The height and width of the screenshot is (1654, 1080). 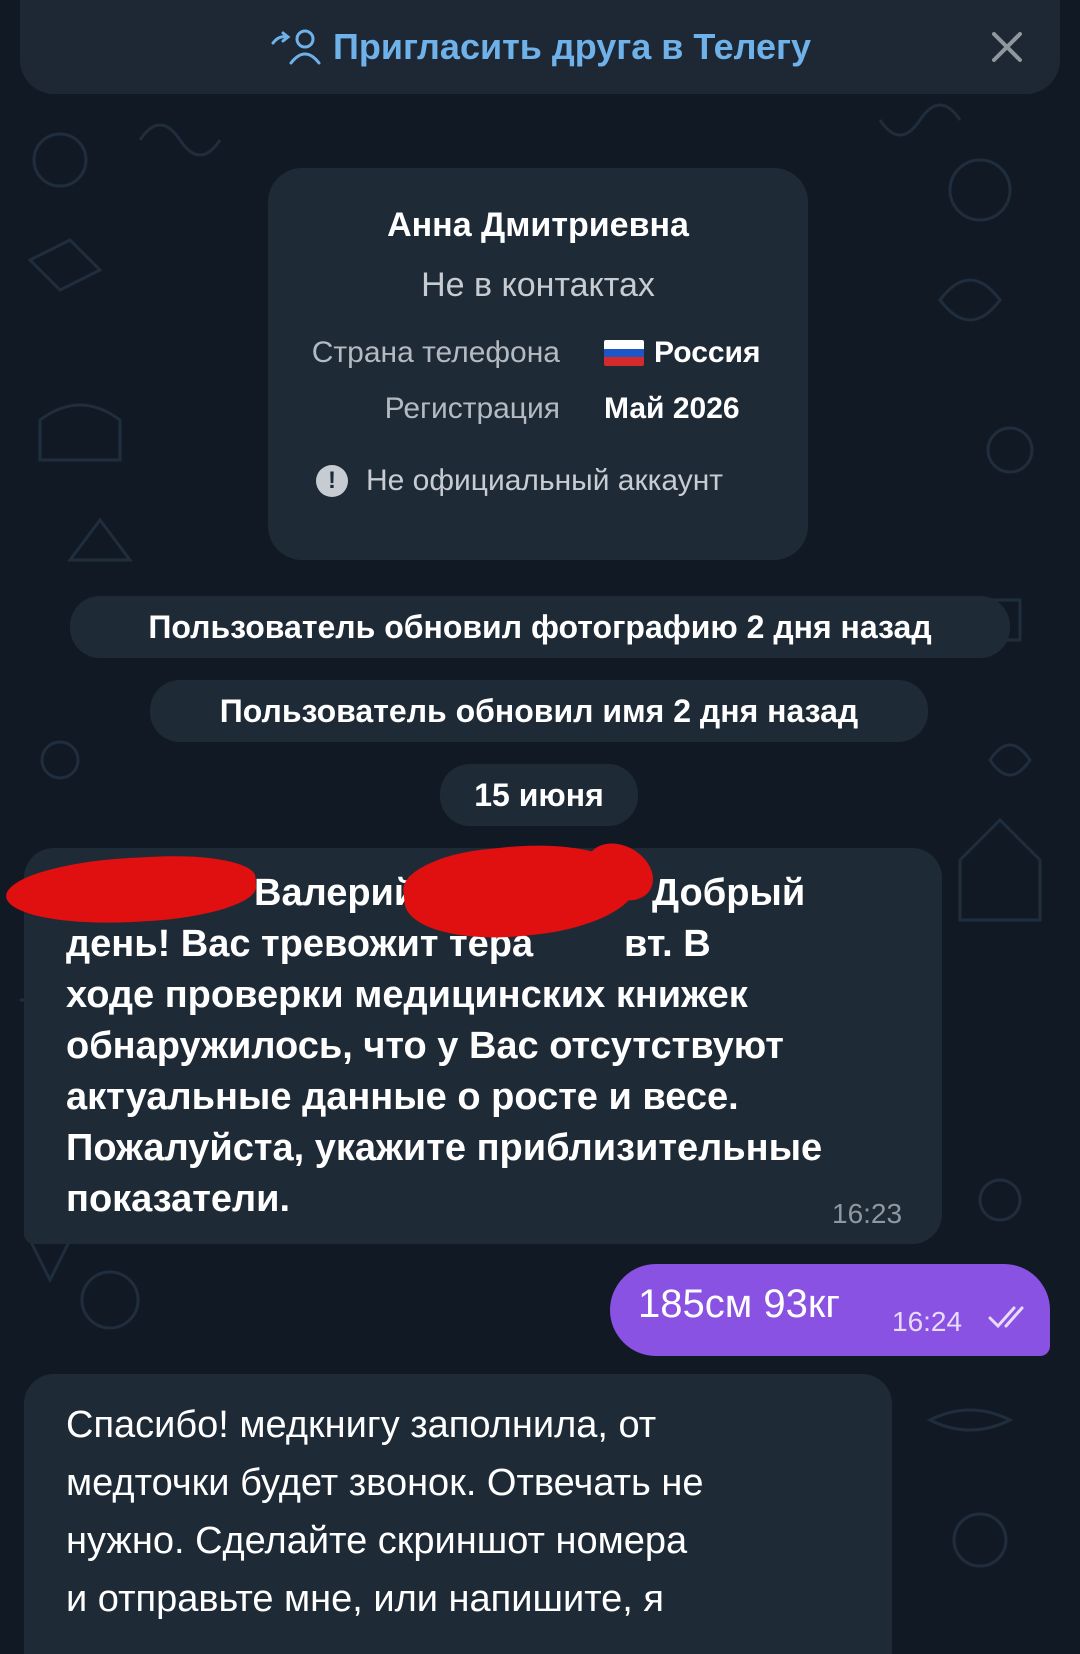 I want to click on phone-country-value-wrap: Россия, so click(x=682, y=353).